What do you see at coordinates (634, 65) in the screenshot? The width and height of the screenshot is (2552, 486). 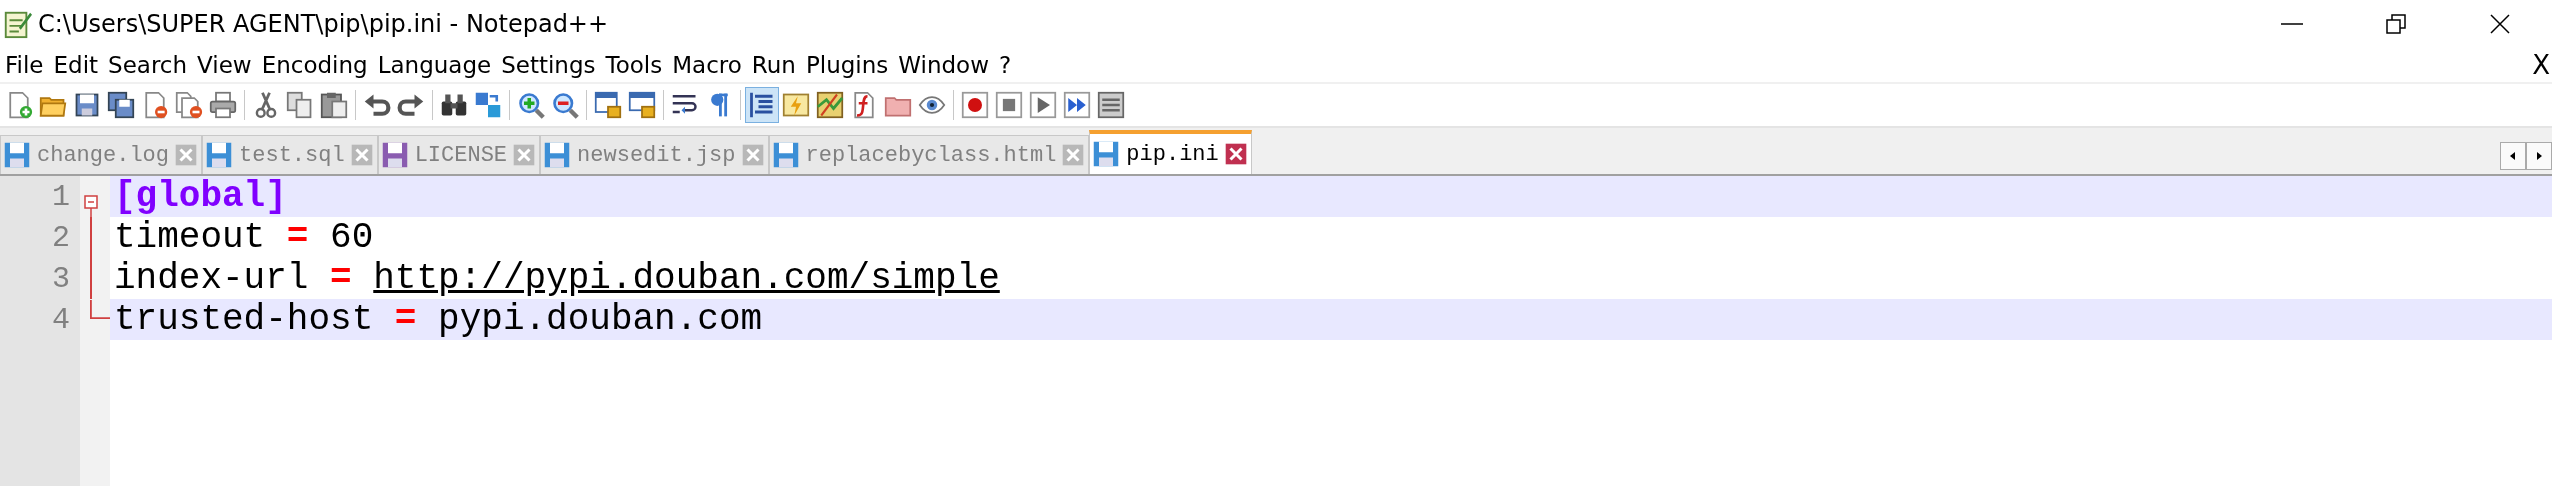 I see `menu-item: Tools` at bounding box center [634, 65].